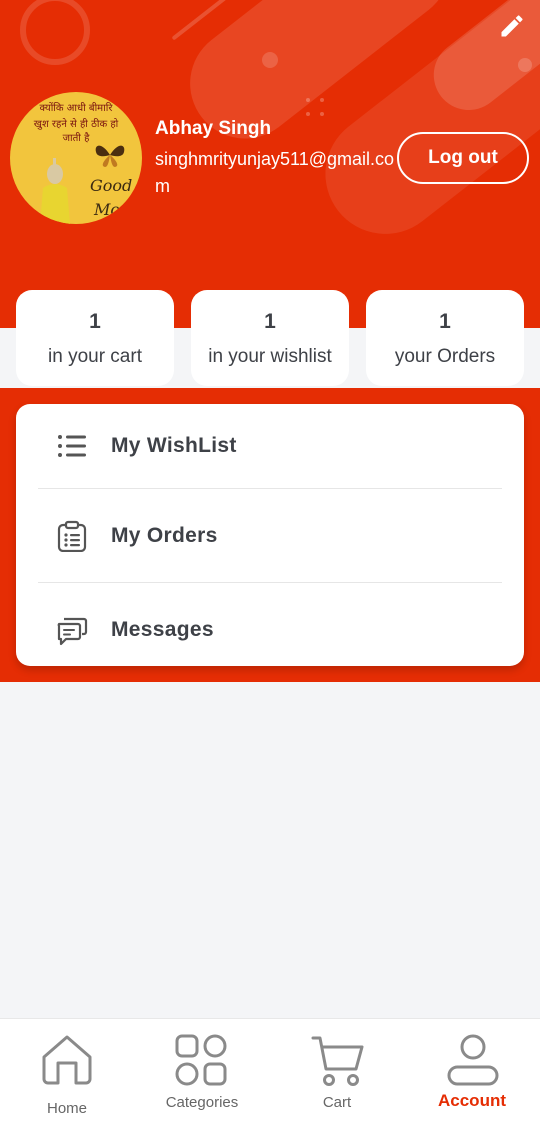 The image size is (540, 1128). Describe the element at coordinates (72, 446) in the screenshot. I see `list-icon` at that location.